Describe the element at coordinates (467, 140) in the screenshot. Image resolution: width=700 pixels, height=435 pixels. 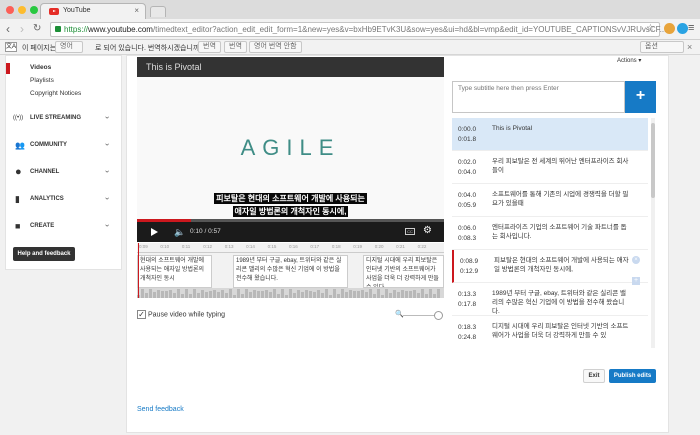
I see `subtitle-end-time: 0:01.8` at that location.